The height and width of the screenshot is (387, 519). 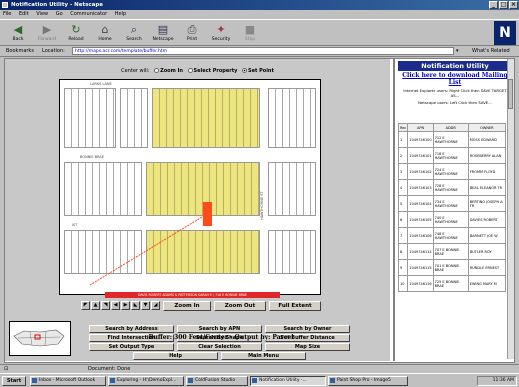 I want to click on close-button: ×, so click(x=513, y=5).